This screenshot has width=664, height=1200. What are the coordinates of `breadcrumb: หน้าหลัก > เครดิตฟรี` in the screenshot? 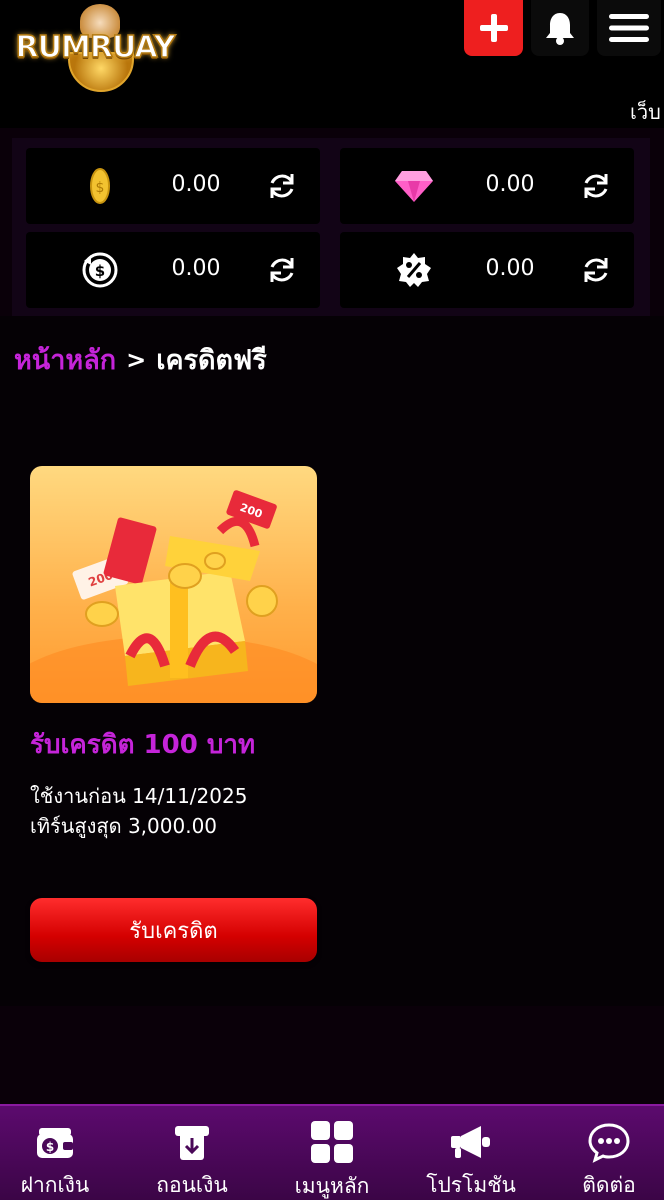 It's located at (140, 359).